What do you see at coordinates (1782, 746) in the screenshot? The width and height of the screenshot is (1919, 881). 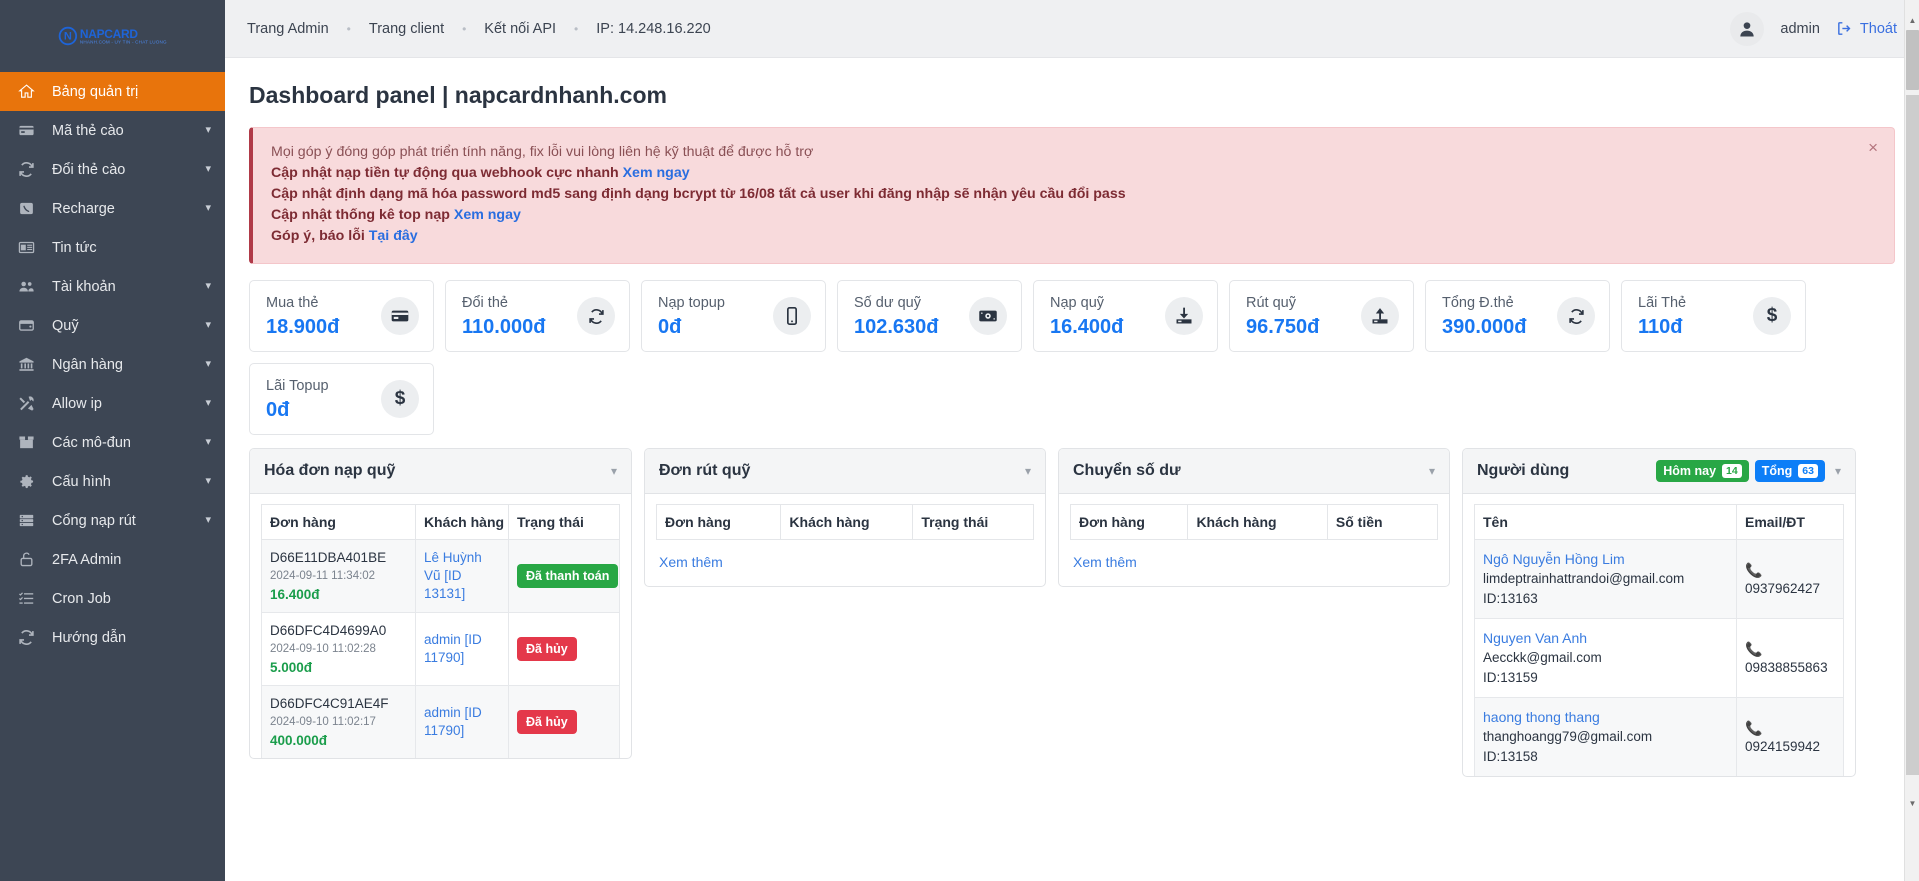 I see `phone-number: 0924159942` at bounding box center [1782, 746].